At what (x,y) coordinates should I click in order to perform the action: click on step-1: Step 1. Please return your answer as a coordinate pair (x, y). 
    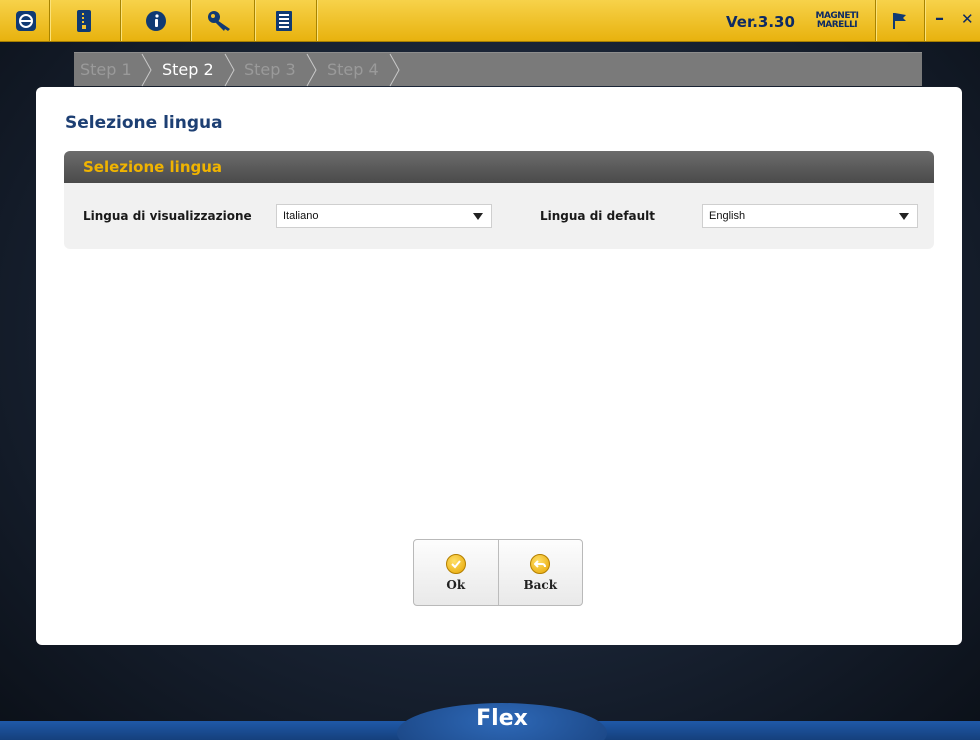
    Looking at the image, I should click on (106, 69).